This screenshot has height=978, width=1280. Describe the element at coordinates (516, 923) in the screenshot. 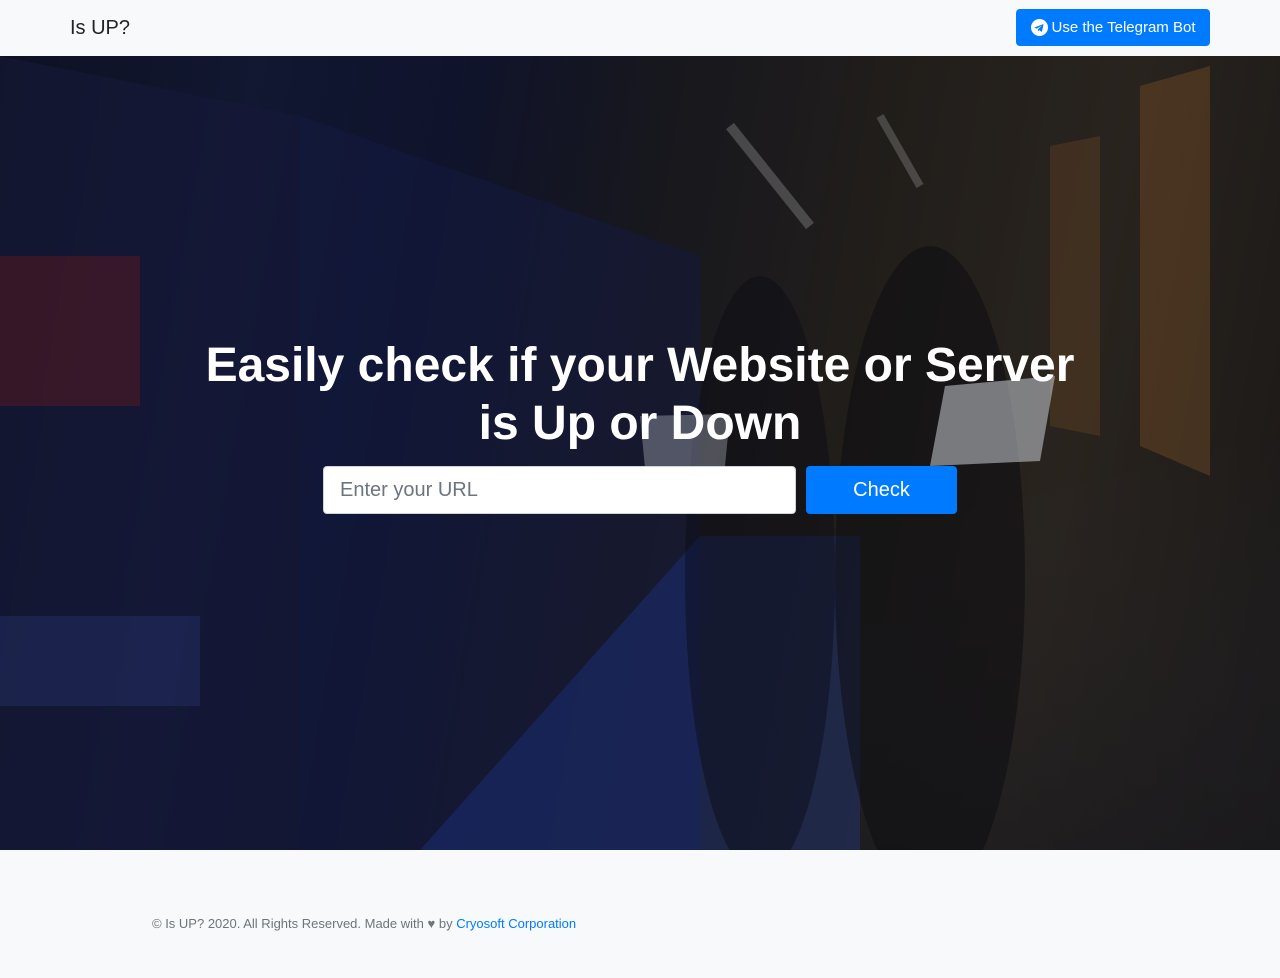

I see `cryosoft-link: Cryosoft Corporation` at that location.